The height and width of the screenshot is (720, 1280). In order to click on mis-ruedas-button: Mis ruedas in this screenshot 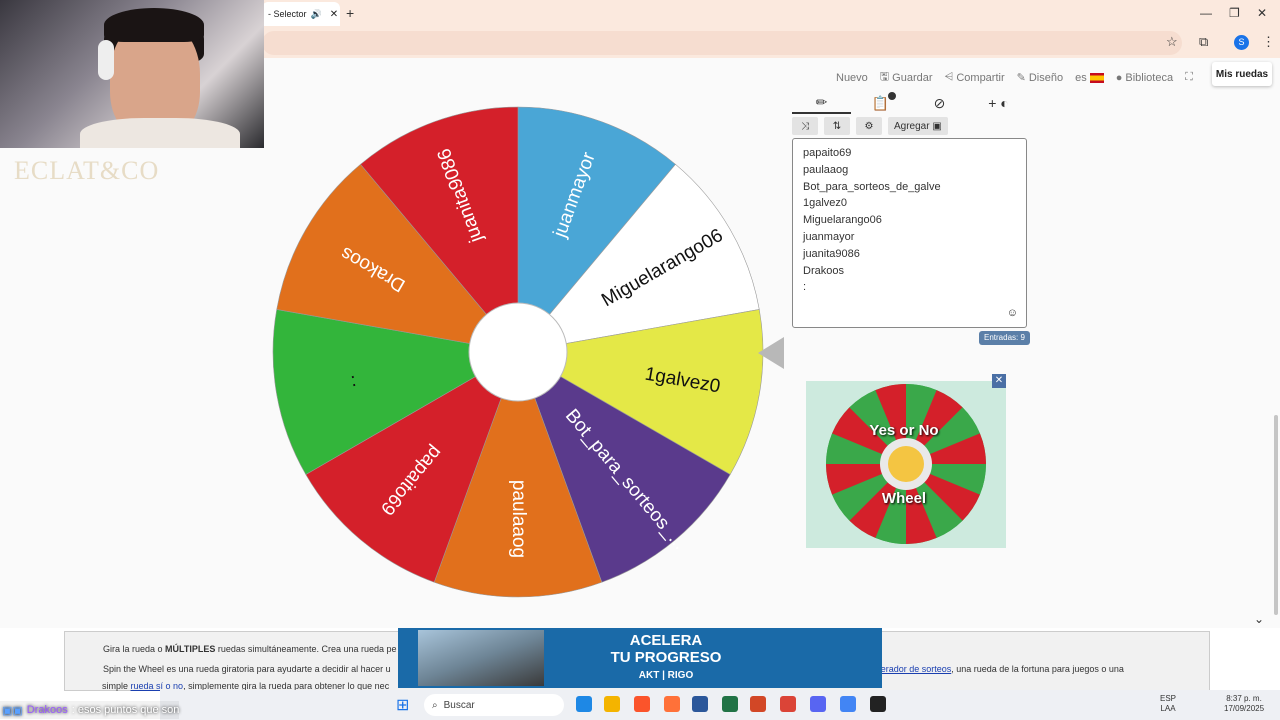, I will do `click(1242, 74)`.